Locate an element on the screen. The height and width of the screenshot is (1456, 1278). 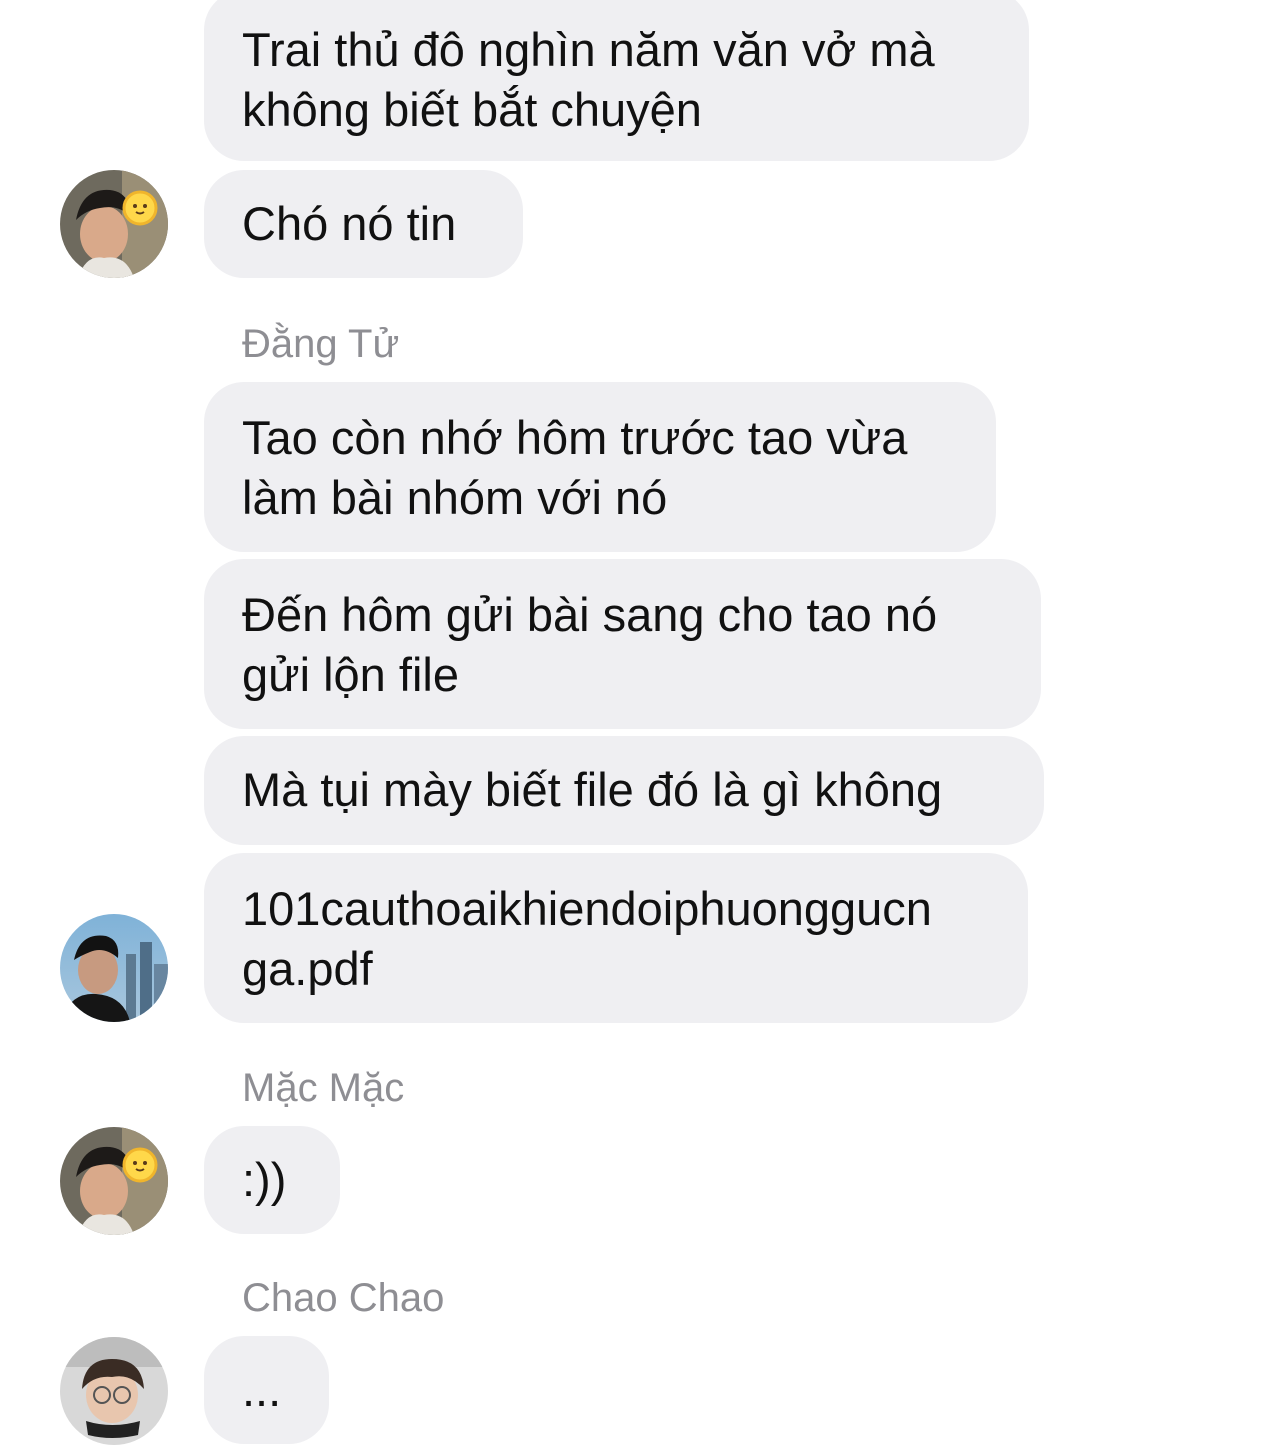
message-text: Tao còn nhớ hôm trước tao vừa is located at coordinates (575, 437).